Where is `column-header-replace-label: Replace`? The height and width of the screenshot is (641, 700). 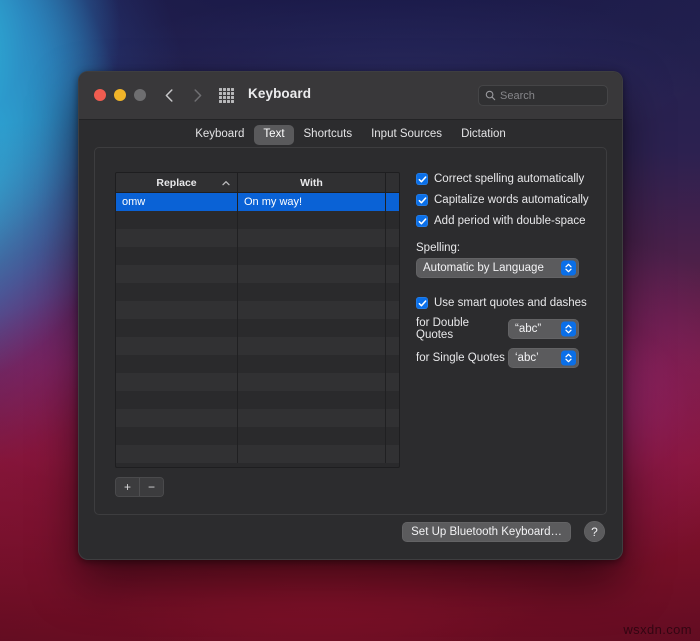
column-header-replace-label: Replace is located at coordinates (176, 182).